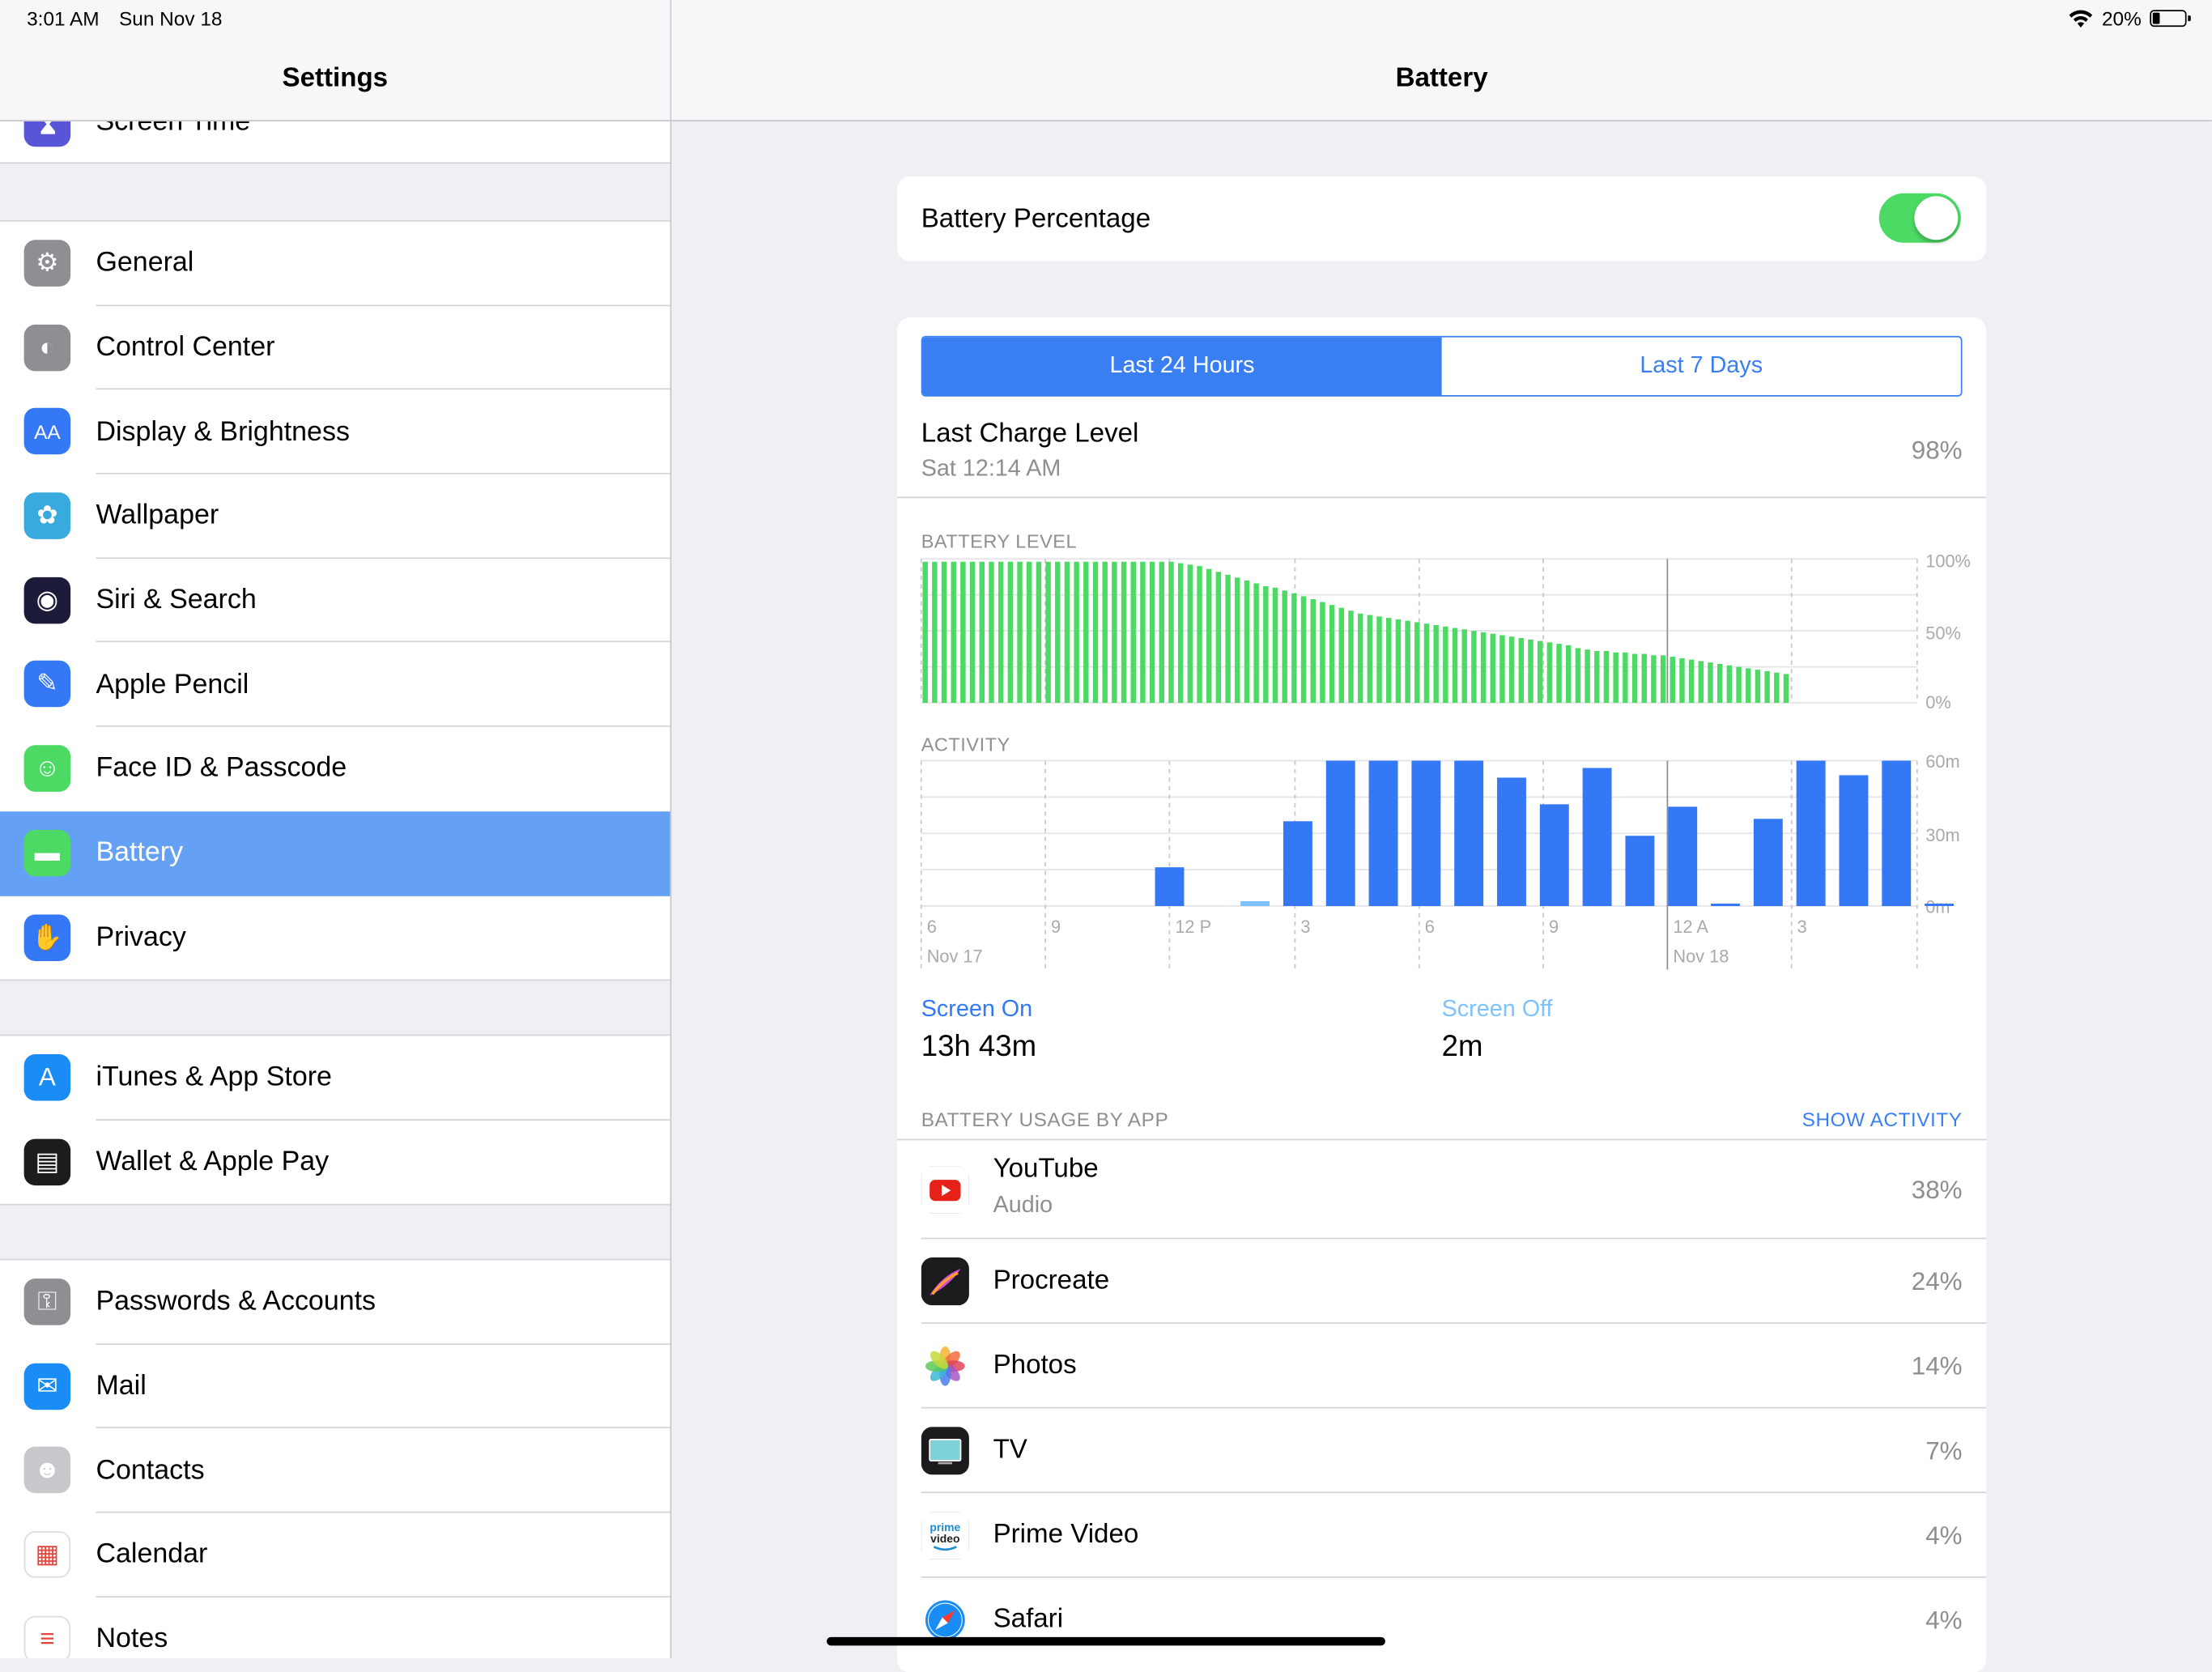  Describe the element at coordinates (335, 1471) in the screenshot. I see `sidebar-item-contacts: ☻ Contacts` at that location.